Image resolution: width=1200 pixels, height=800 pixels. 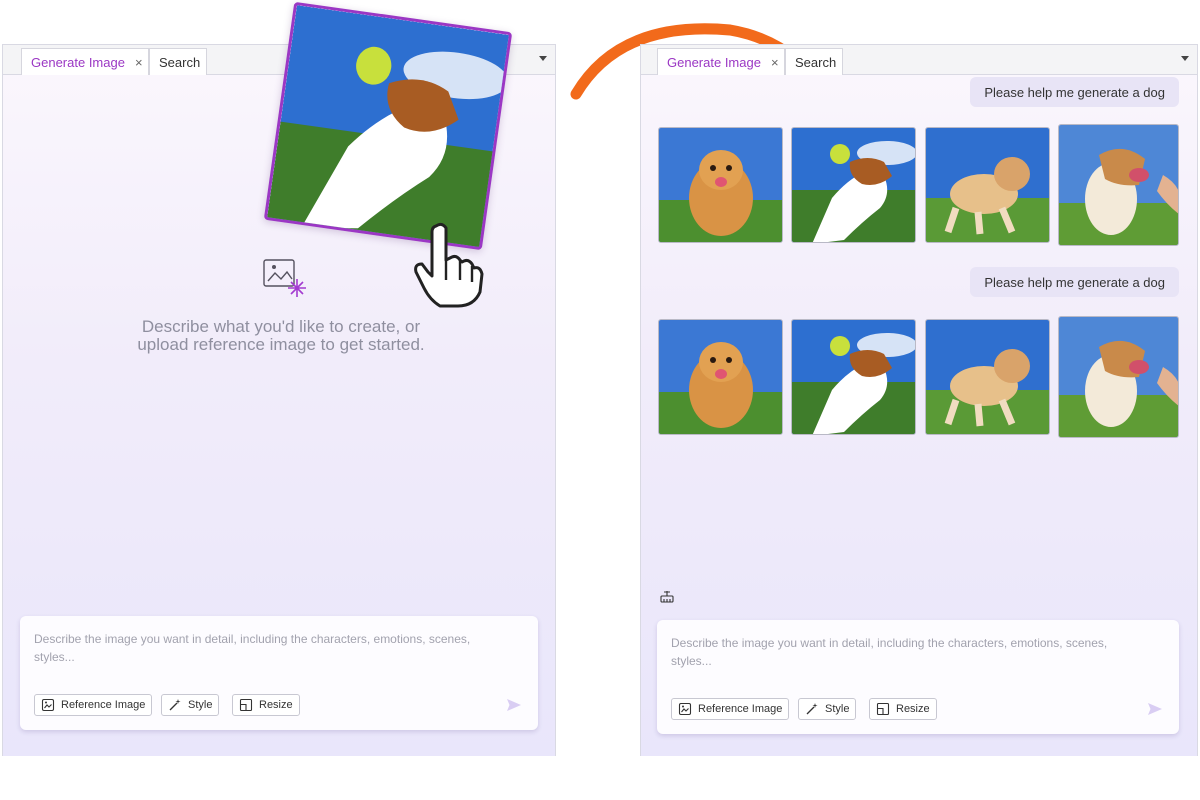 What do you see at coordinates (449, 265) in the screenshot?
I see `hand-cursor-icon` at bounding box center [449, 265].